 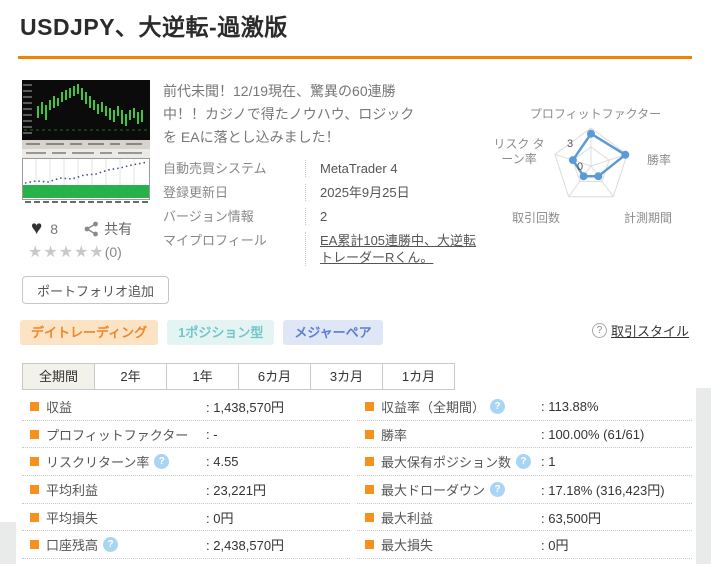 I want to click on share-icon, so click(x=91, y=229).